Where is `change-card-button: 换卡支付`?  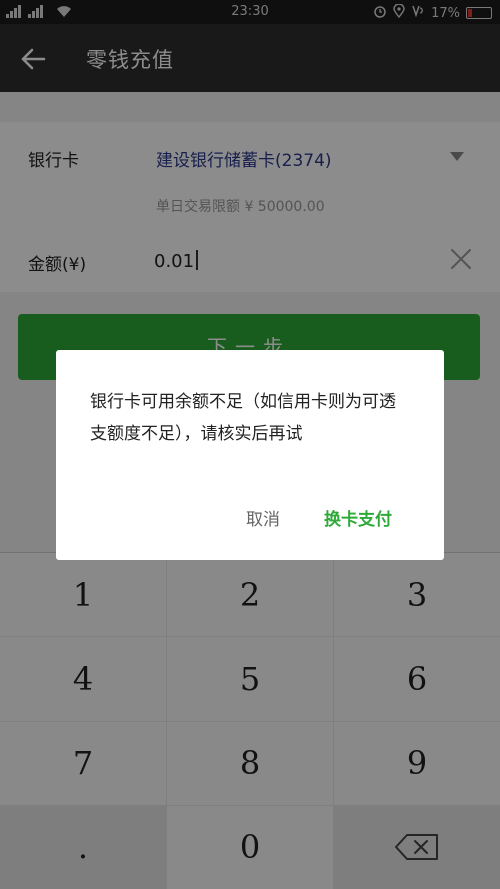
change-card-button: 换卡支付 is located at coordinates (358, 517).